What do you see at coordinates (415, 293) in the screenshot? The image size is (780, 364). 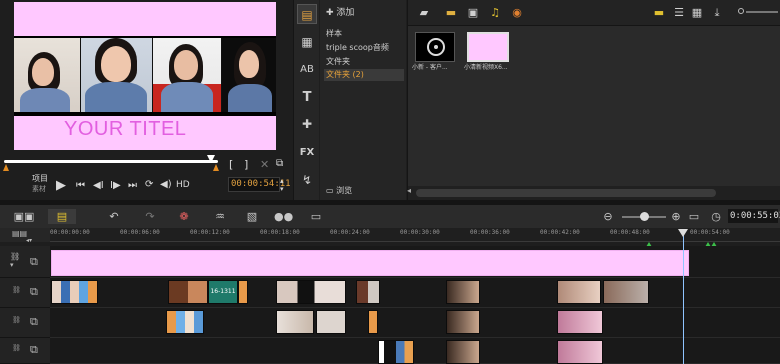 I see `track-overlay-1: 16-1311` at bounding box center [415, 293].